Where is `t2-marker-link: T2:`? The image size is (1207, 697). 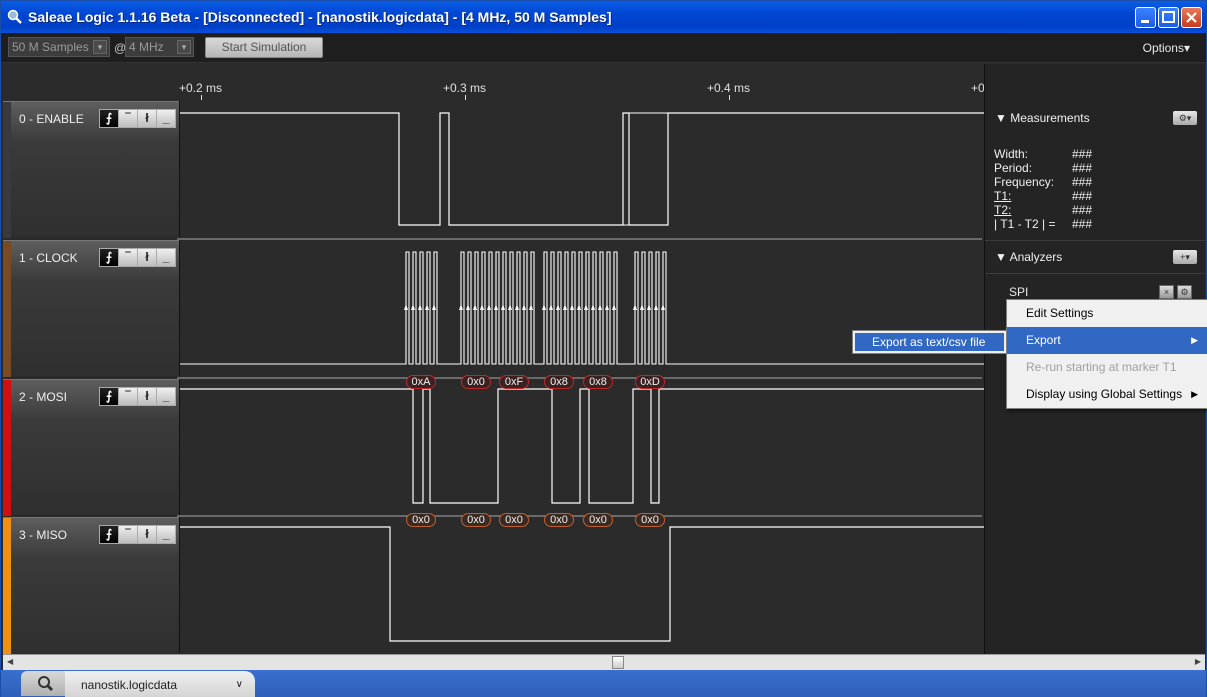 t2-marker-link: T2: is located at coordinates (1002, 210).